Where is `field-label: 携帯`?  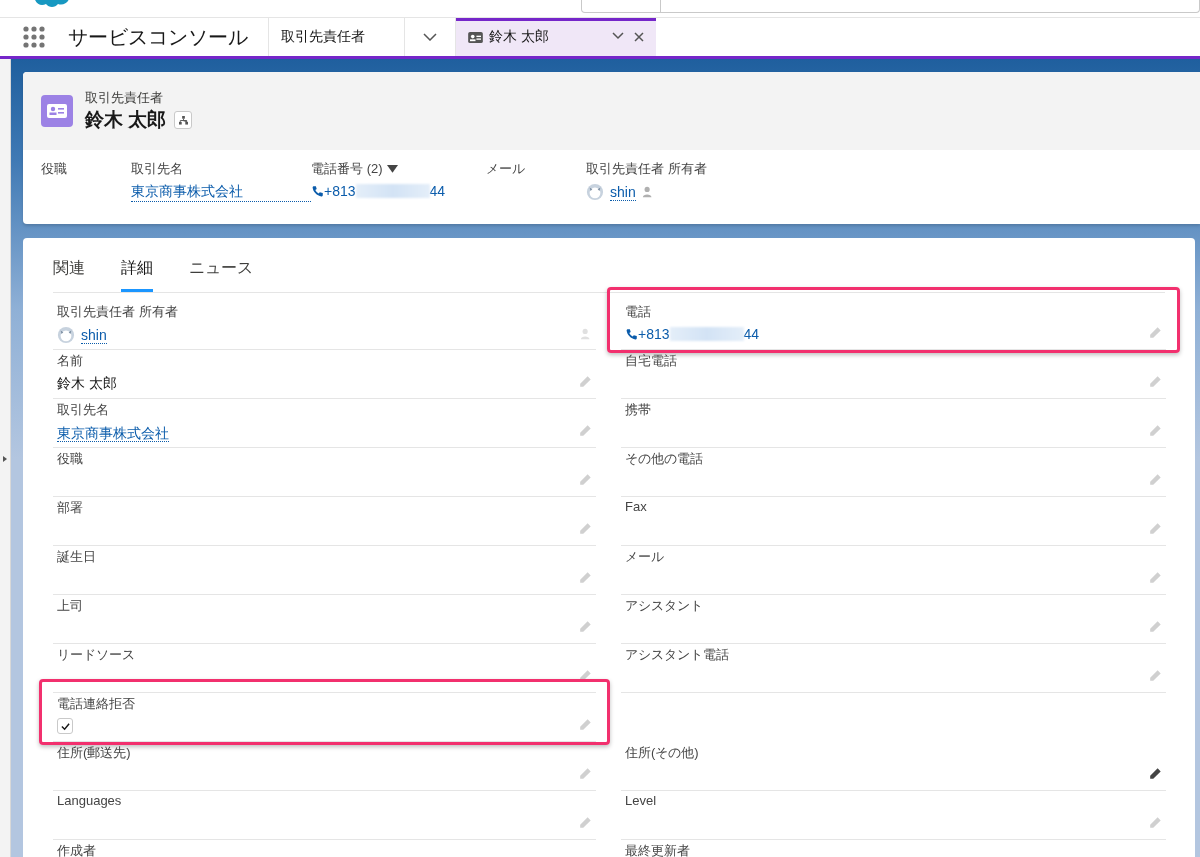 field-label: 携帯 is located at coordinates (638, 410).